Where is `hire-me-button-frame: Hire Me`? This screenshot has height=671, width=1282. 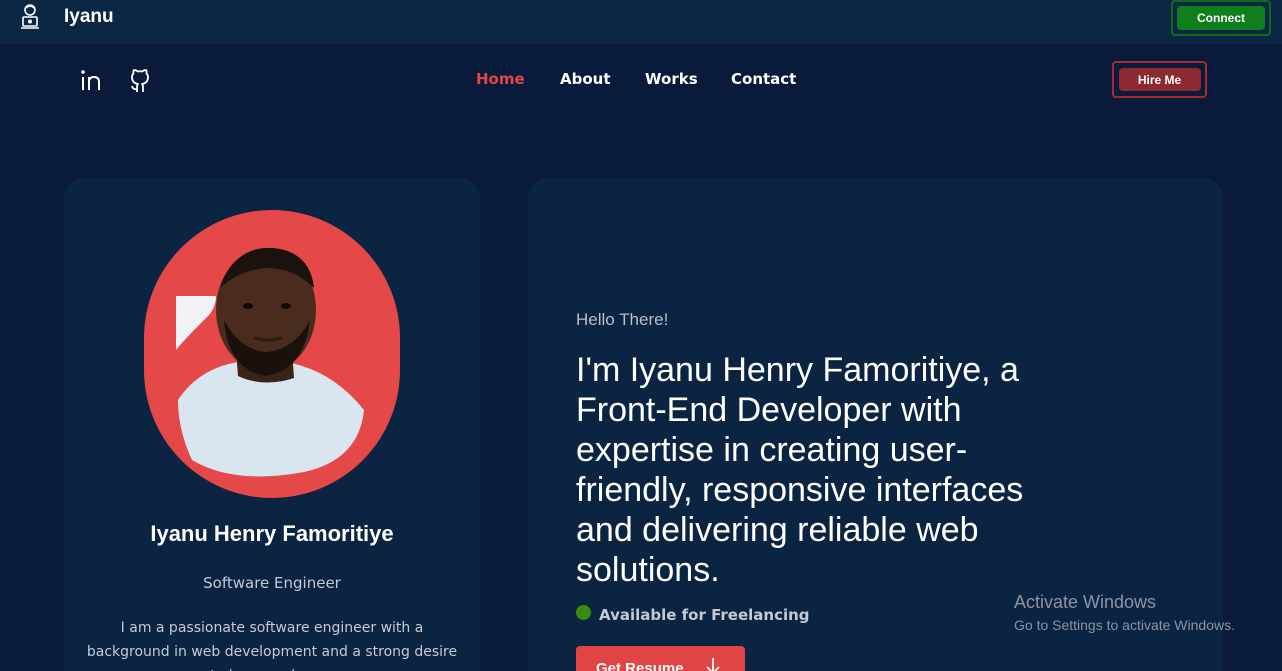 hire-me-button-frame: Hire Me is located at coordinates (1159, 79).